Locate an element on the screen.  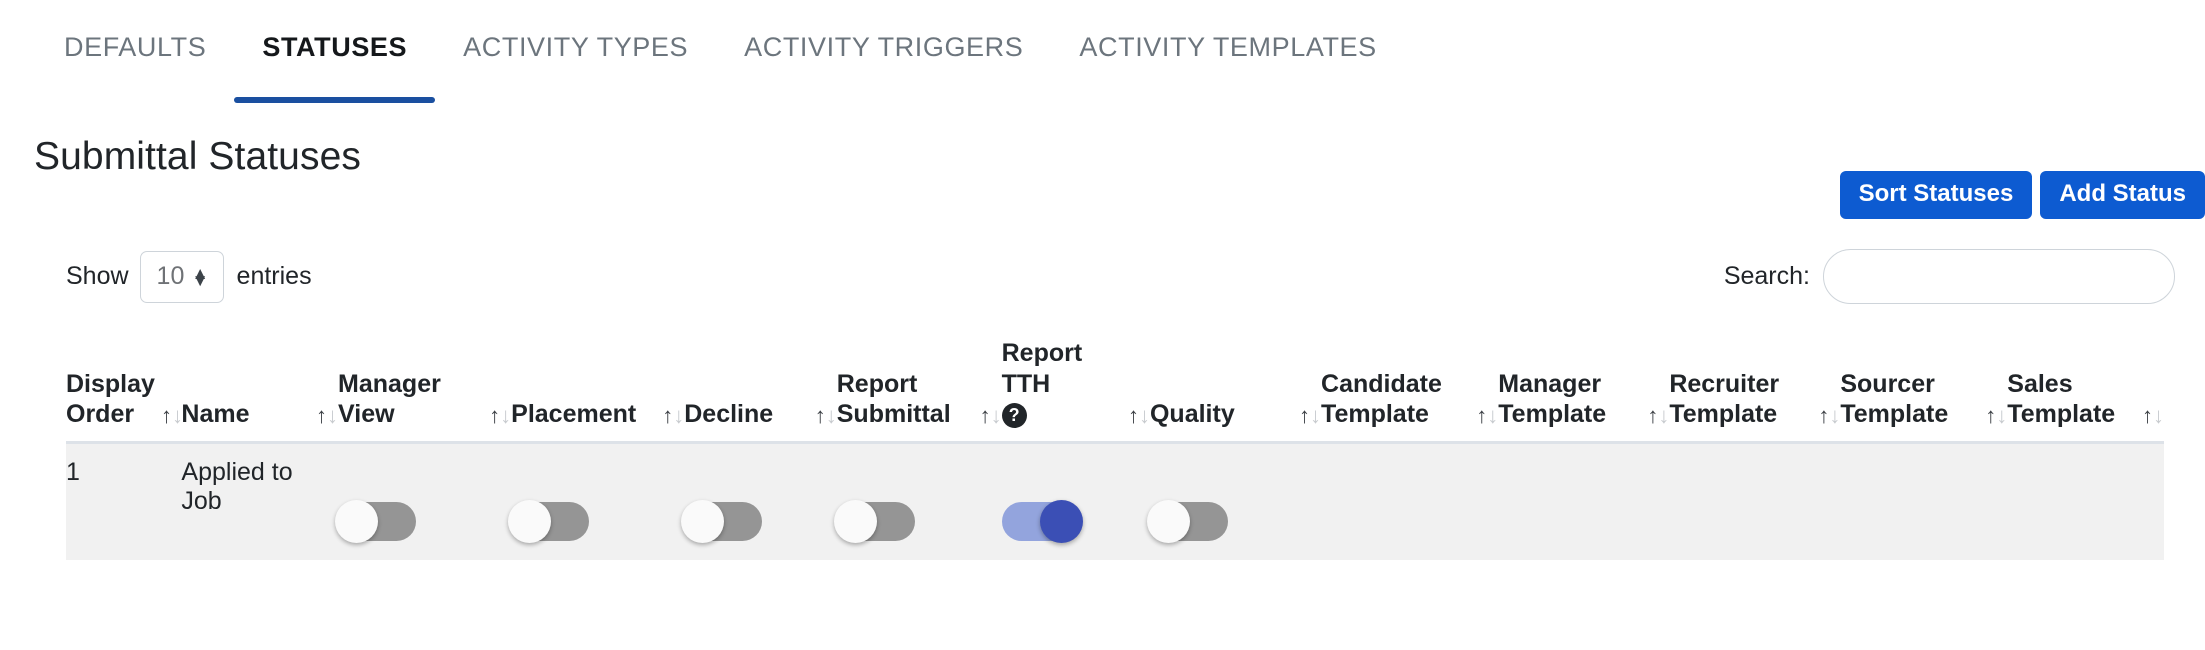
column-header-manager-view-line2: View is located at coordinates (366, 414).